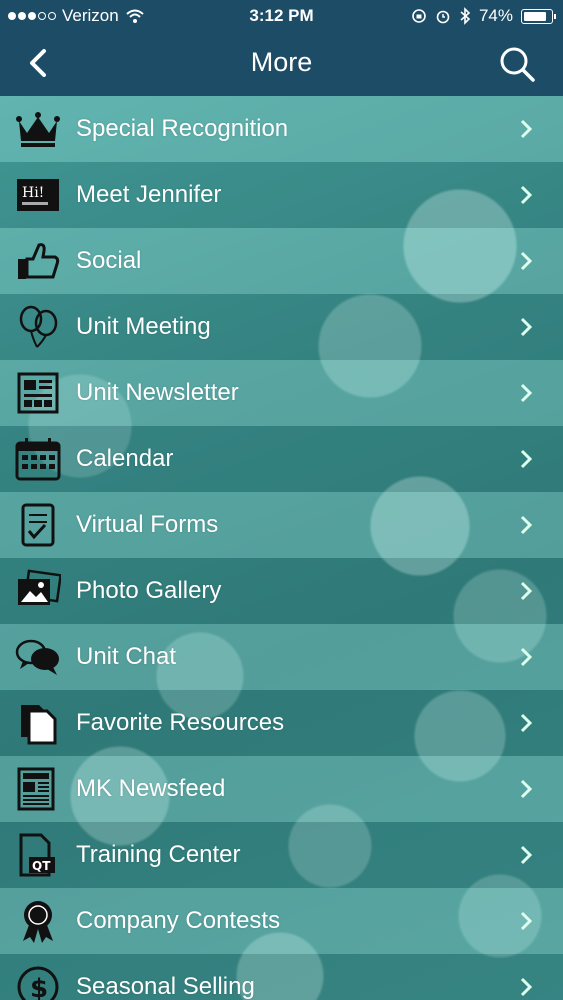  Describe the element at coordinates (38, 855) in the screenshot. I see `qt-document-icon: QT` at that location.